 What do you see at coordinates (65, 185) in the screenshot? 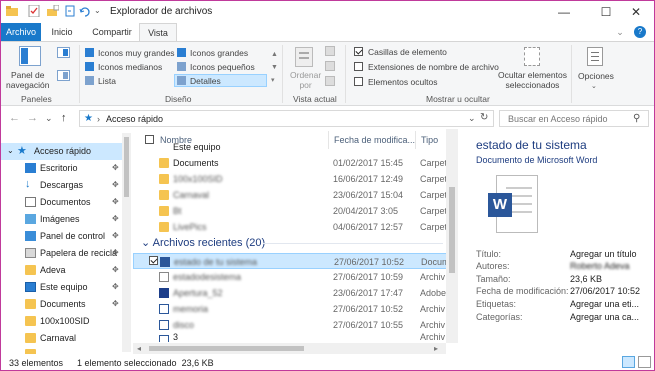
I see `nav-item-descargas: ↓ Descargas ✥` at bounding box center [65, 185].